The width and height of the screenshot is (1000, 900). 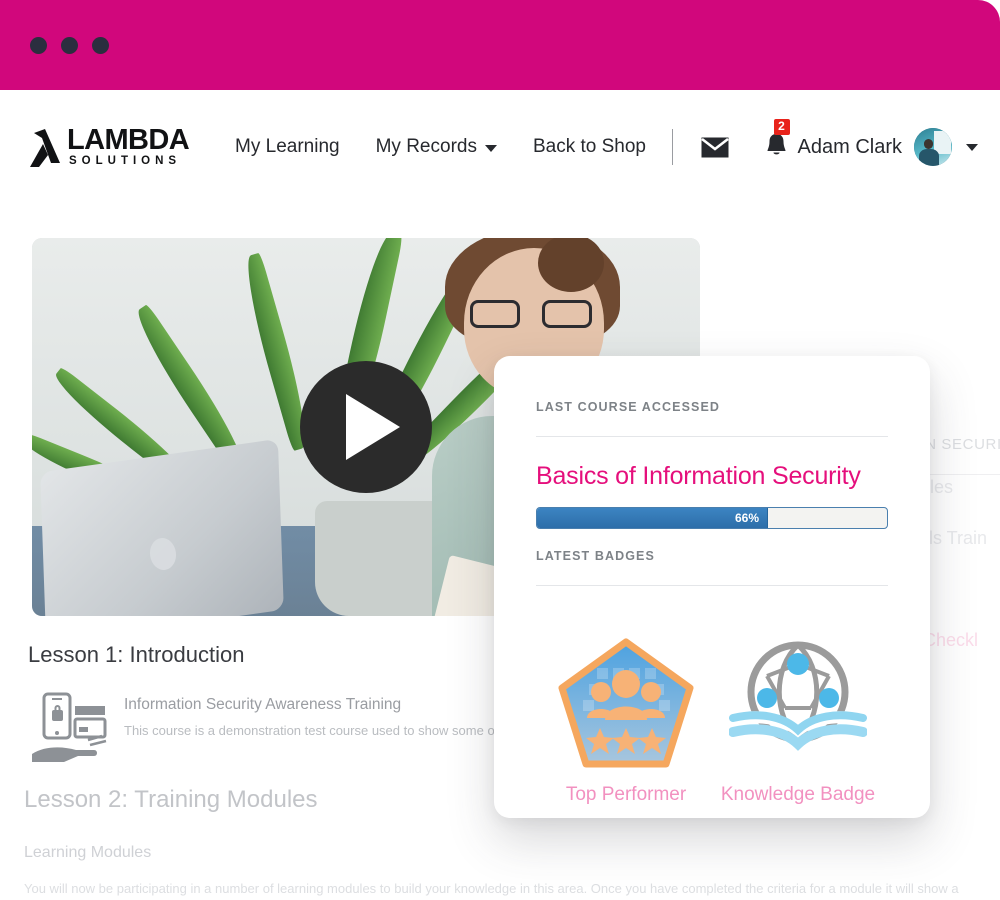 I want to click on nav-label: Back to Shop, so click(x=589, y=146).